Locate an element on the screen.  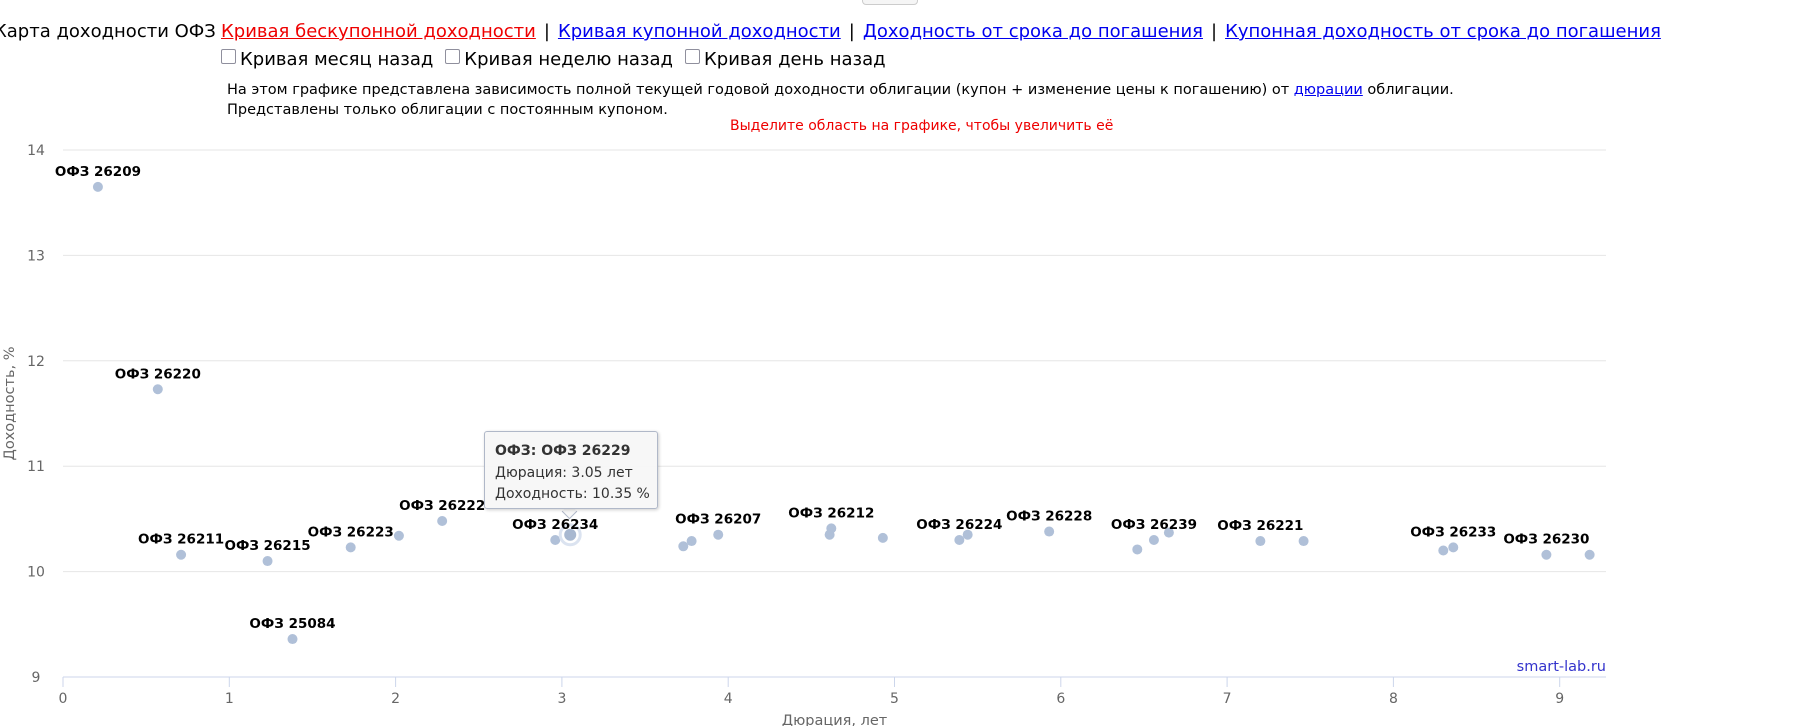
x-tick-label: 2 is located at coordinates (395, 699).